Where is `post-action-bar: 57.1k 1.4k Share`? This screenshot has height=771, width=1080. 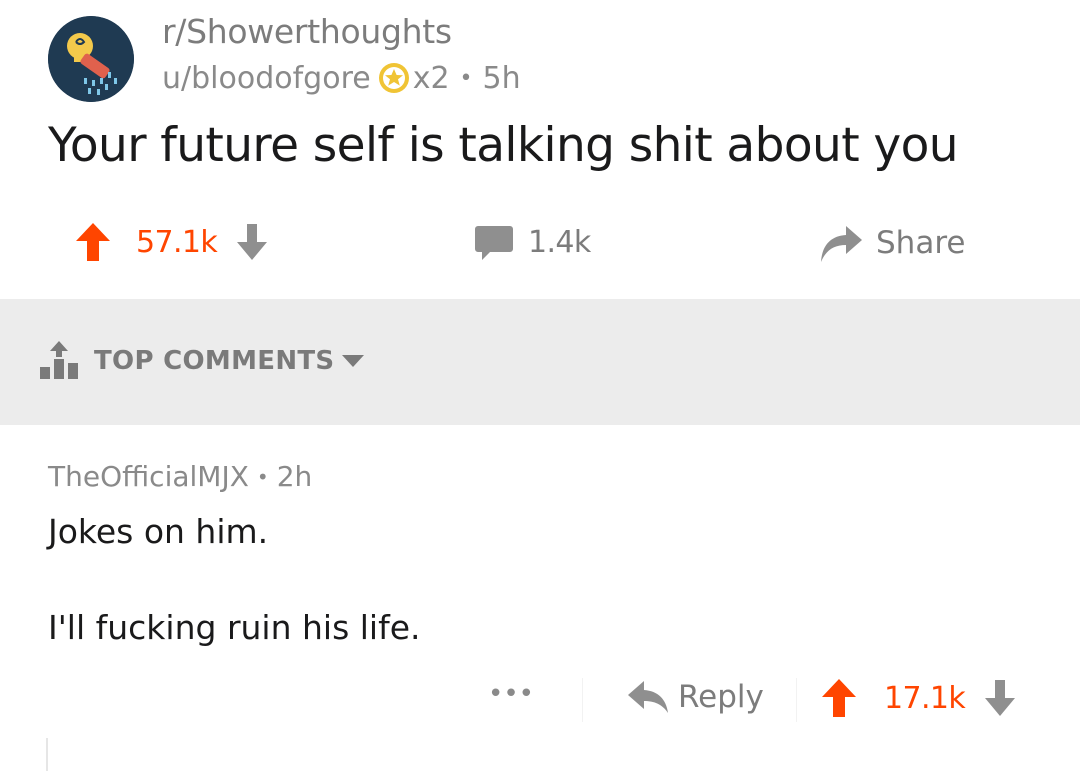 post-action-bar: 57.1k 1.4k Share is located at coordinates (540, 242).